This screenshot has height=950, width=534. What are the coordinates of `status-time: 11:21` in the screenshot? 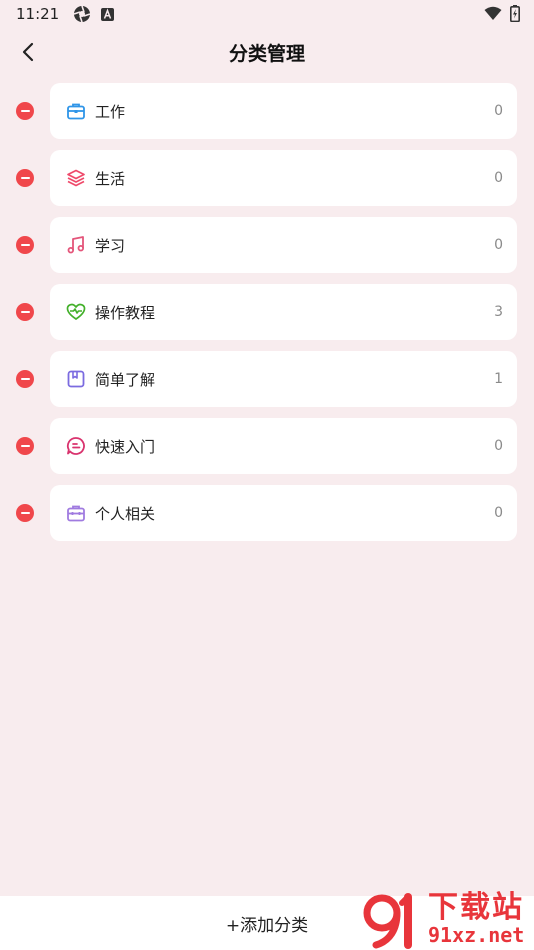 It's located at (38, 14).